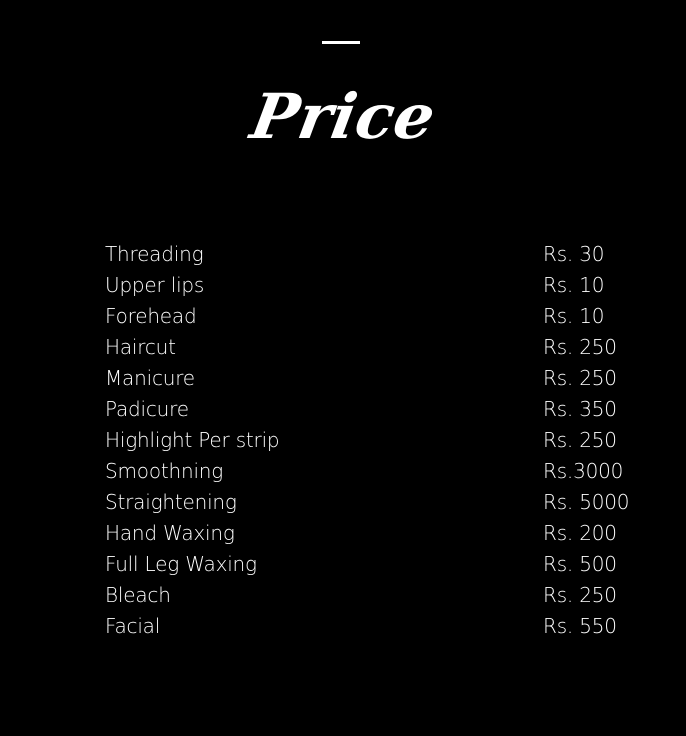 This screenshot has width=686, height=736. What do you see at coordinates (171, 502) in the screenshot?
I see `service-name: Straightening` at bounding box center [171, 502].